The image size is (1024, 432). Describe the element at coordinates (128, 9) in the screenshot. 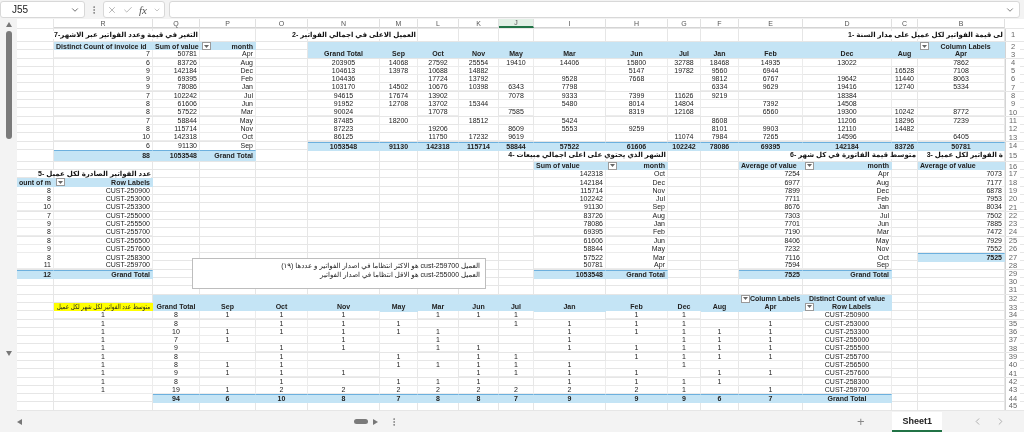

I see `check-icon` at that location.